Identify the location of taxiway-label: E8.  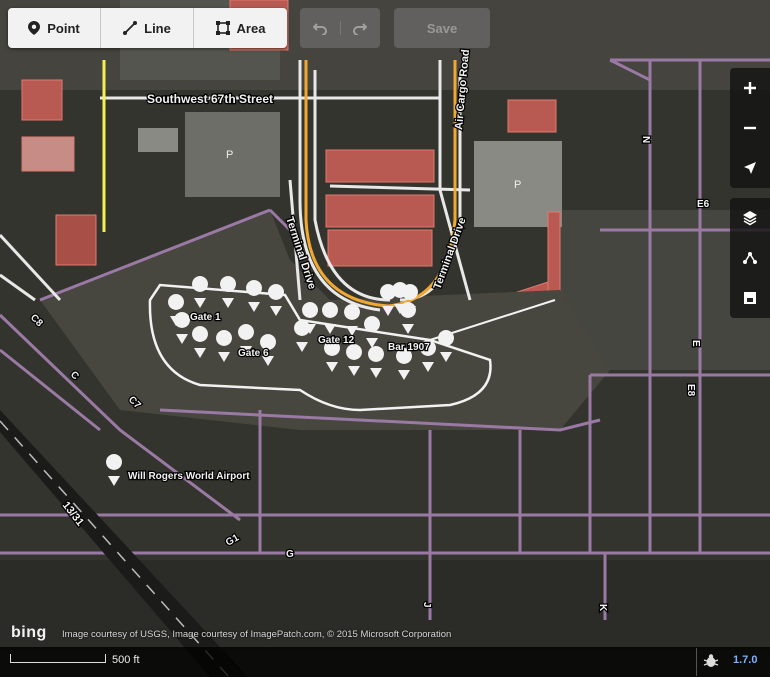
(690, 390).